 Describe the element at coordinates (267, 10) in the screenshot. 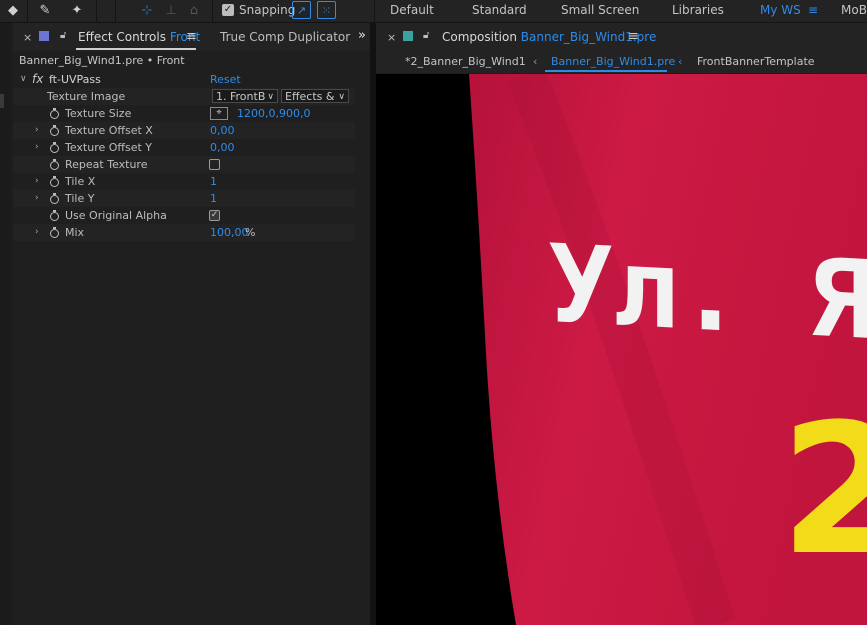

I see `snapping-label: Snapping` at that location.